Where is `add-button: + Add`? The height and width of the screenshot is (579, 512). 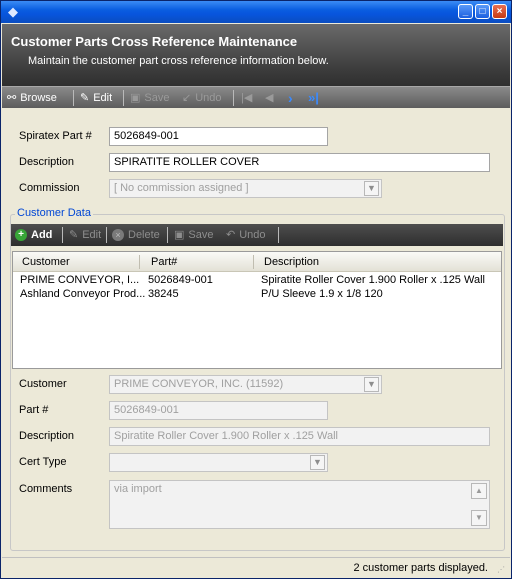 add-button: + Add is located at coordinates (33, 235).